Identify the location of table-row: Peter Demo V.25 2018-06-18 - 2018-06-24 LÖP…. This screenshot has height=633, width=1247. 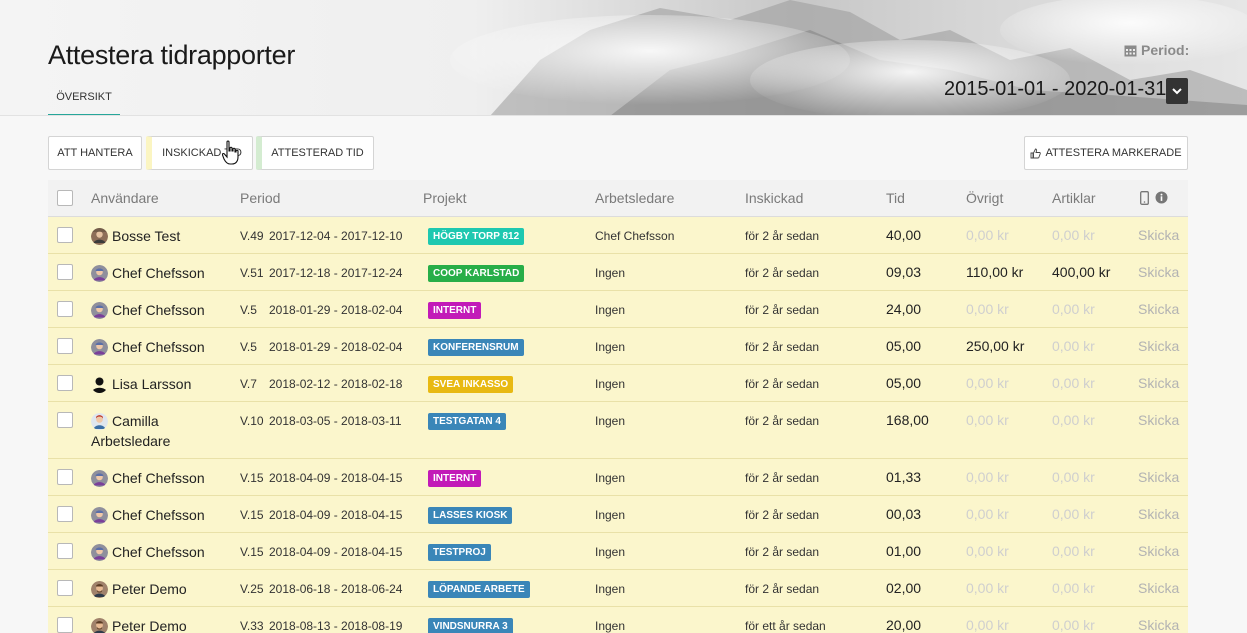
(618, 588).